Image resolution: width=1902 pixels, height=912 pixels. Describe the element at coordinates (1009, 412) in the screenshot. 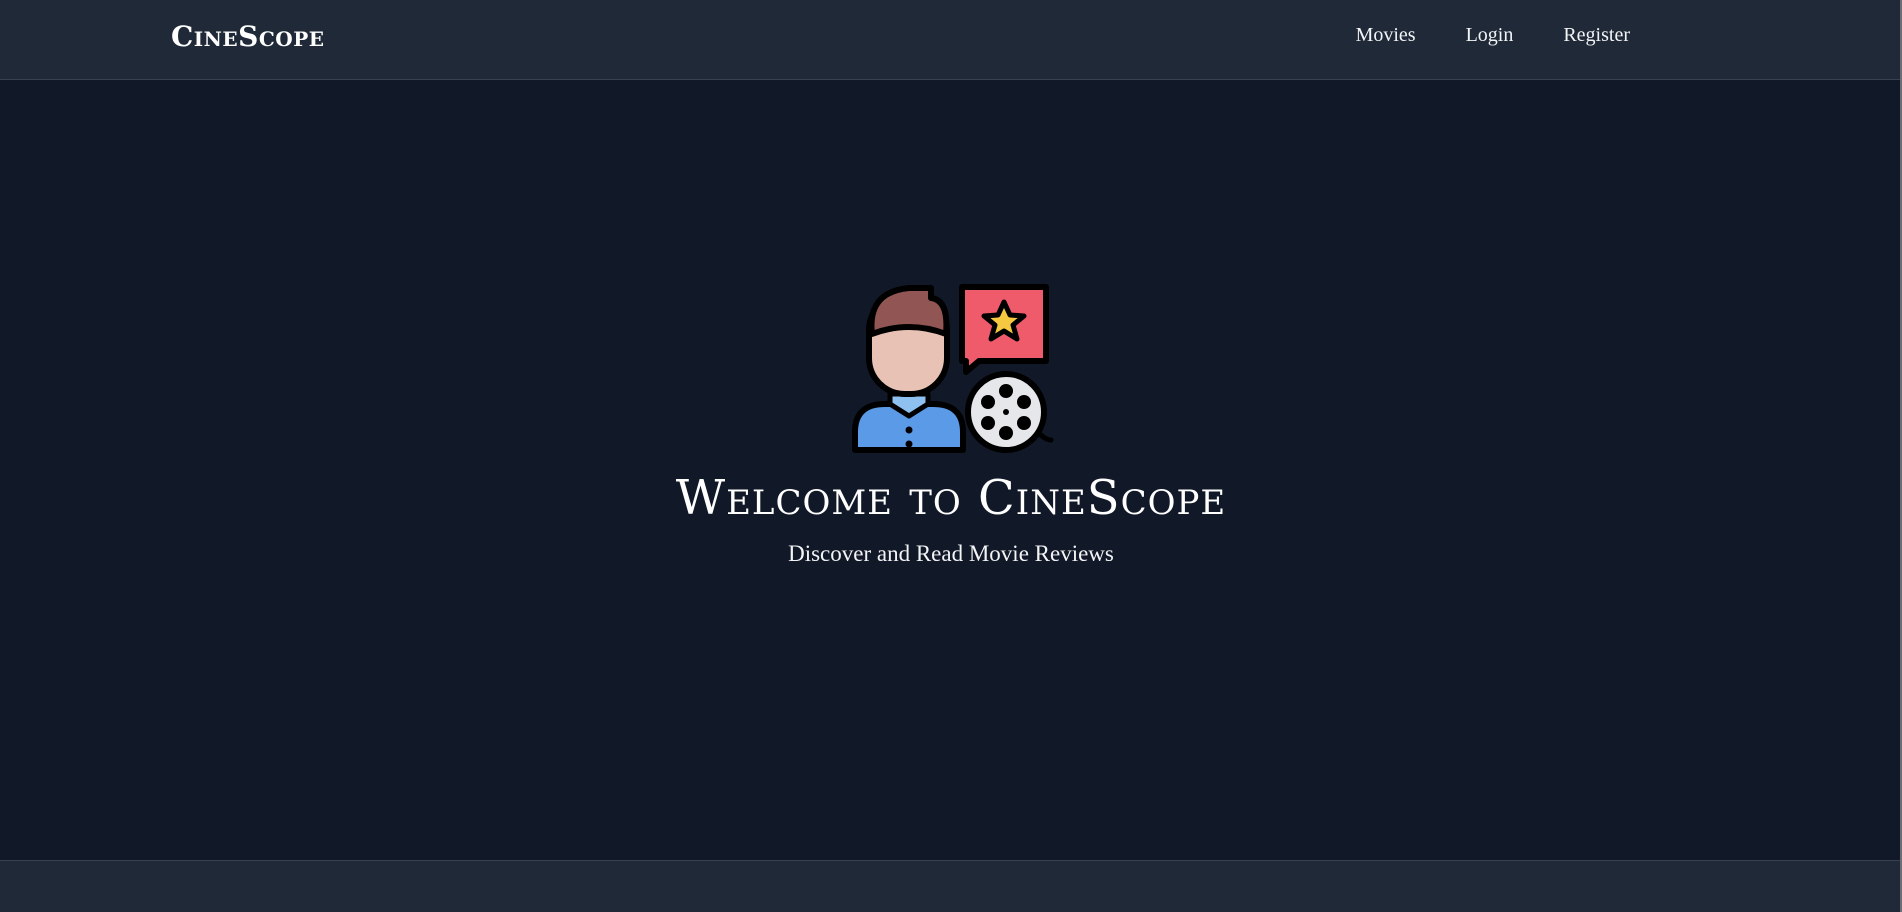

I see `film-reel-icon` at that location.